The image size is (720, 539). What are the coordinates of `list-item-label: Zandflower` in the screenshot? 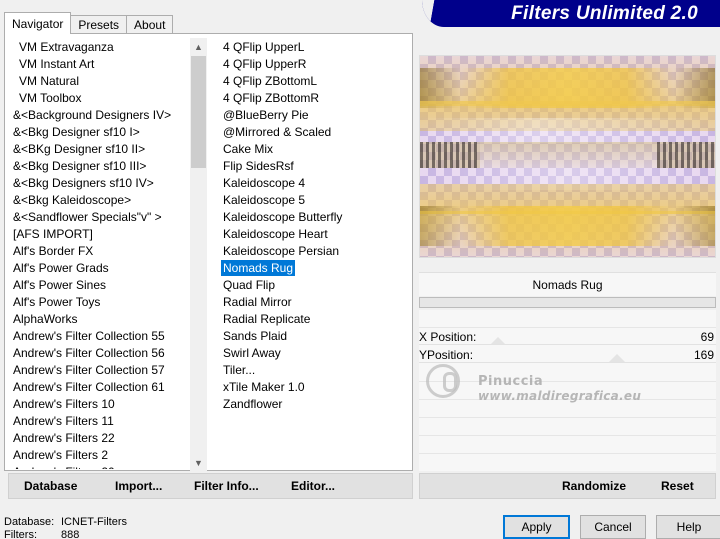 It's located at (253, 404).